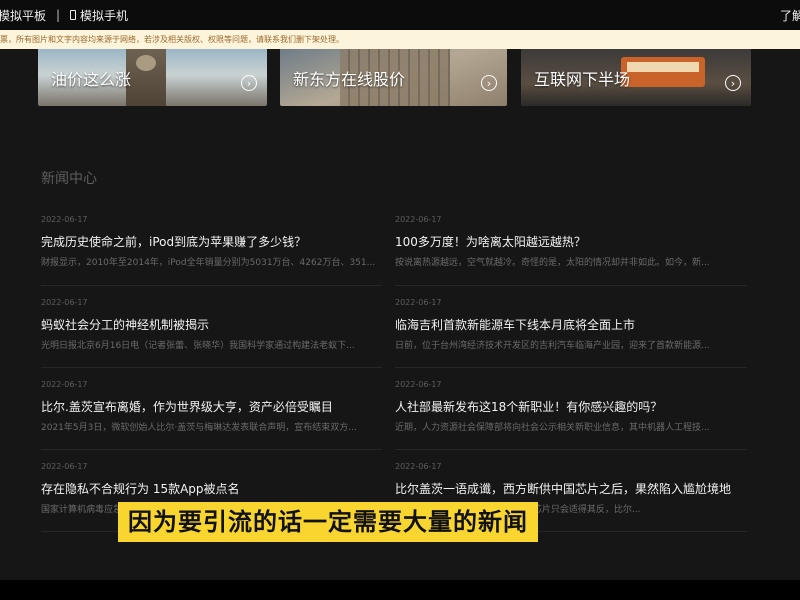 This screenshot has height=600, width=800. I want to click on news-title: 存在隐私不合规行为 15款App被点名, so click(218, 489).